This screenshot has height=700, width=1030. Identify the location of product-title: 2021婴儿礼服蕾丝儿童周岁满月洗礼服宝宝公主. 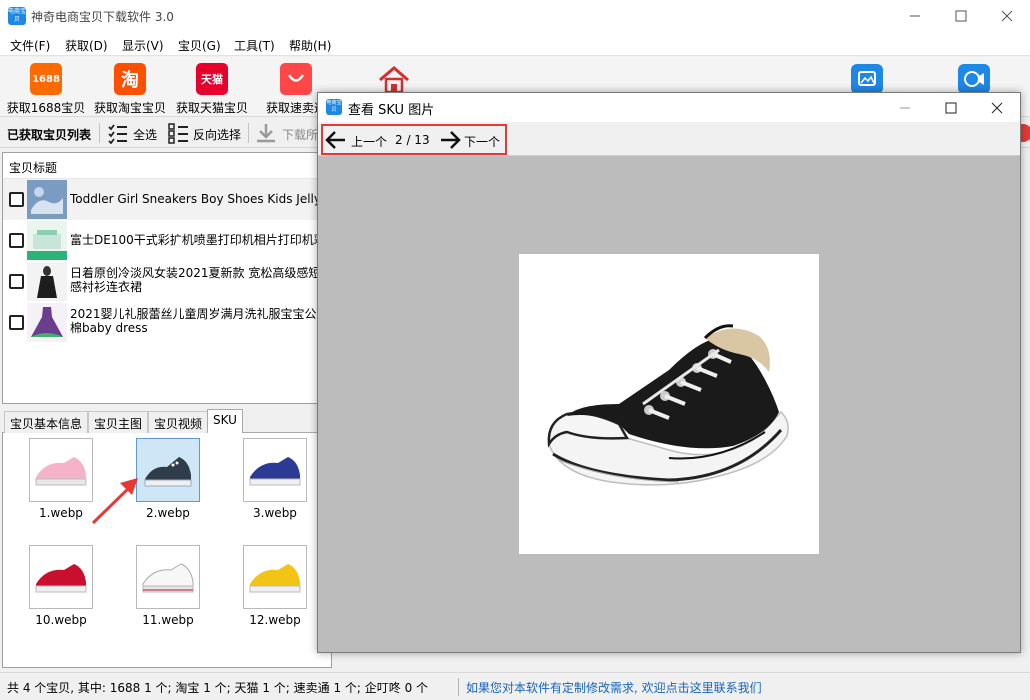
(199, 314).